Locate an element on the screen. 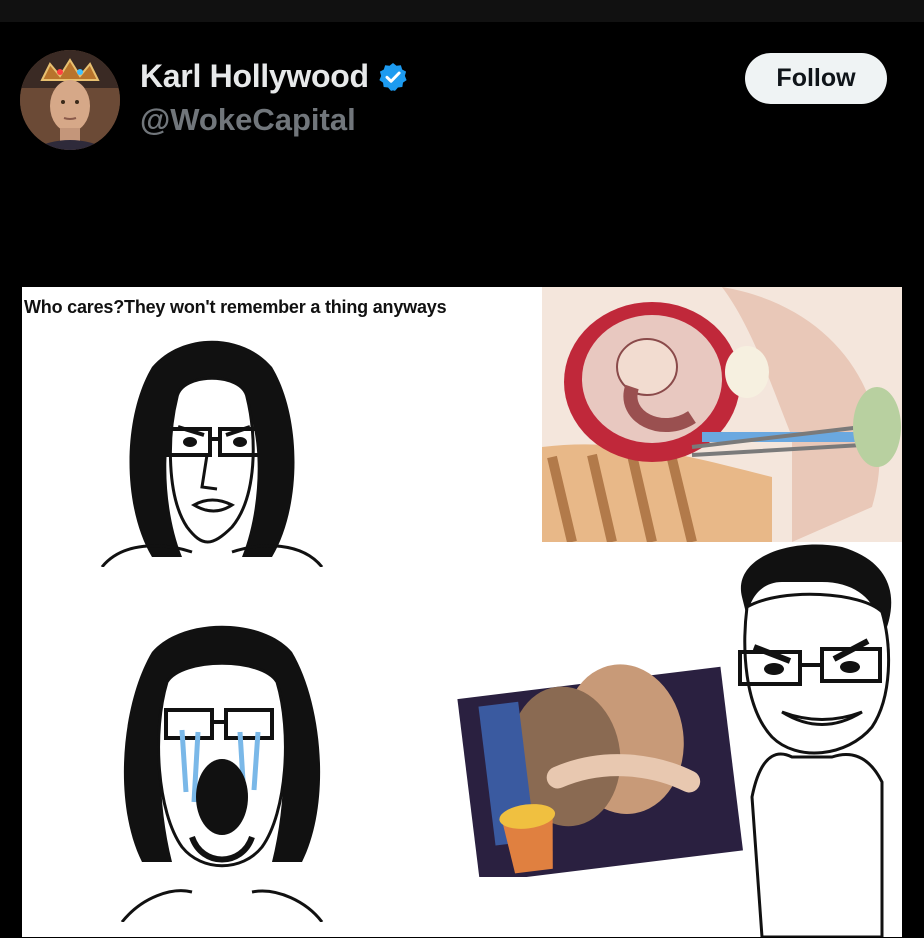 The width and height of the screenshot is (924, 938). crying-woman-drawing is located at coordinates (222, 773).